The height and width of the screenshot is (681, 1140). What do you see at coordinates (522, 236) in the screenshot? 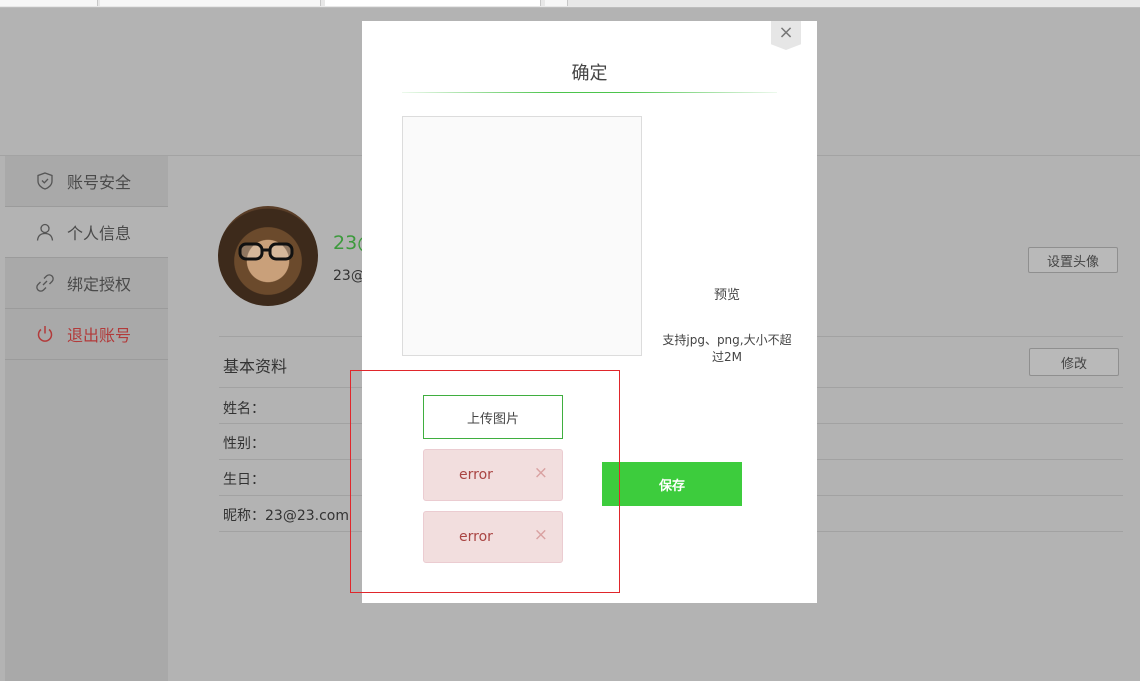
I see `image-crop-area` at bounding box center [522, 236].